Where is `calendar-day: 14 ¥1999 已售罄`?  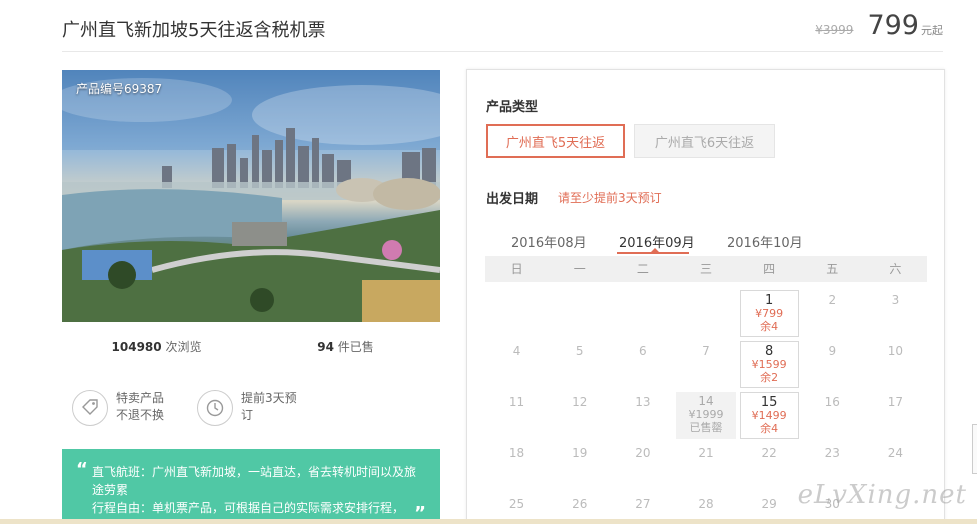
calendar-day: 14 ¥1999 已售罄 is located at coordinates (706, 415).